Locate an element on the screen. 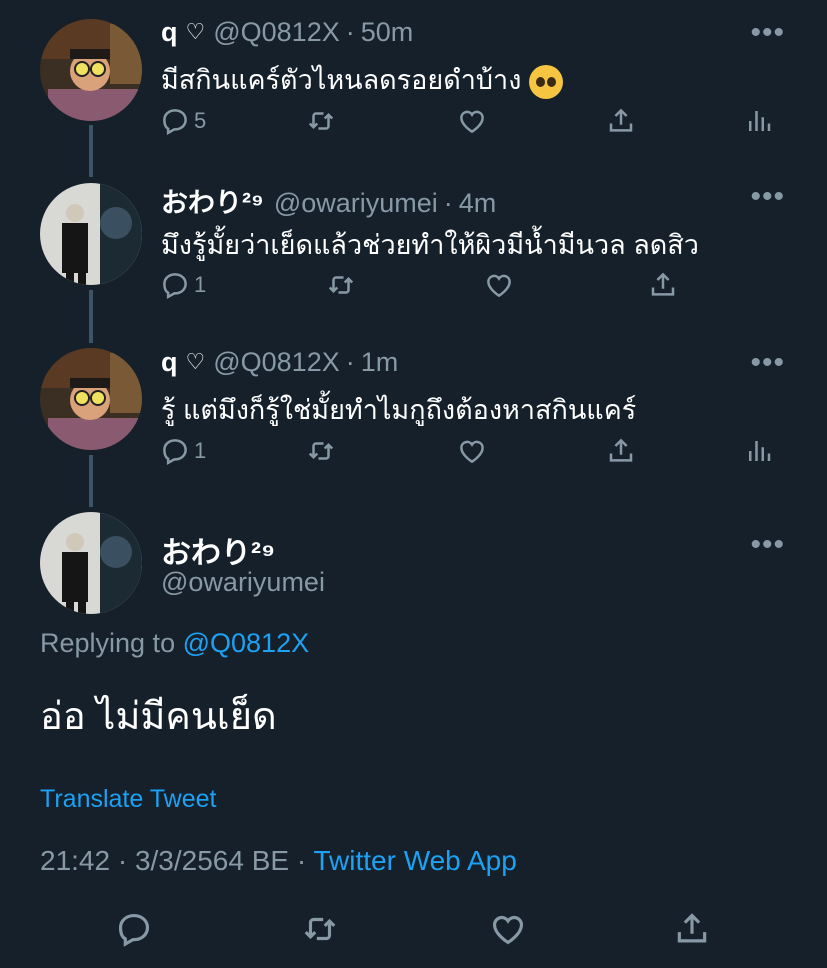 Image resolution: width=827 pixels, height=968 pixels. reply-button: 5 is located at coordinates (183, 121).